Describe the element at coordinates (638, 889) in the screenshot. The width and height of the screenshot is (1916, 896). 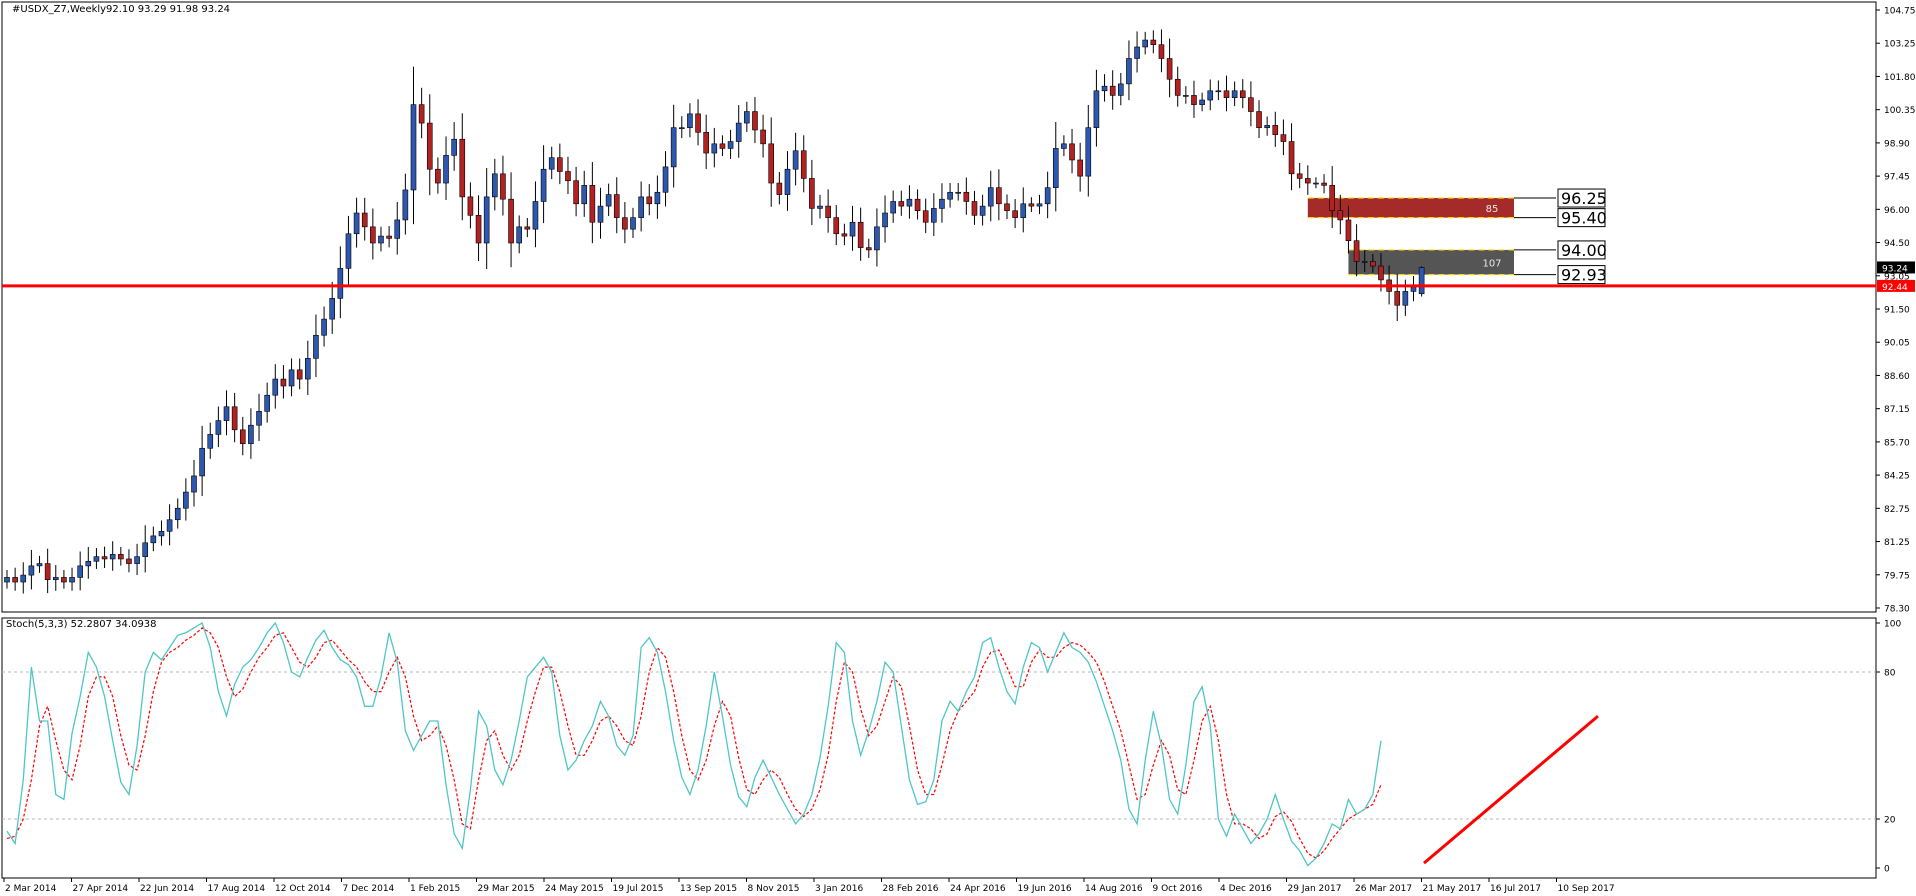
I see `time-tick-label: 19 Jul 2015` at that location.